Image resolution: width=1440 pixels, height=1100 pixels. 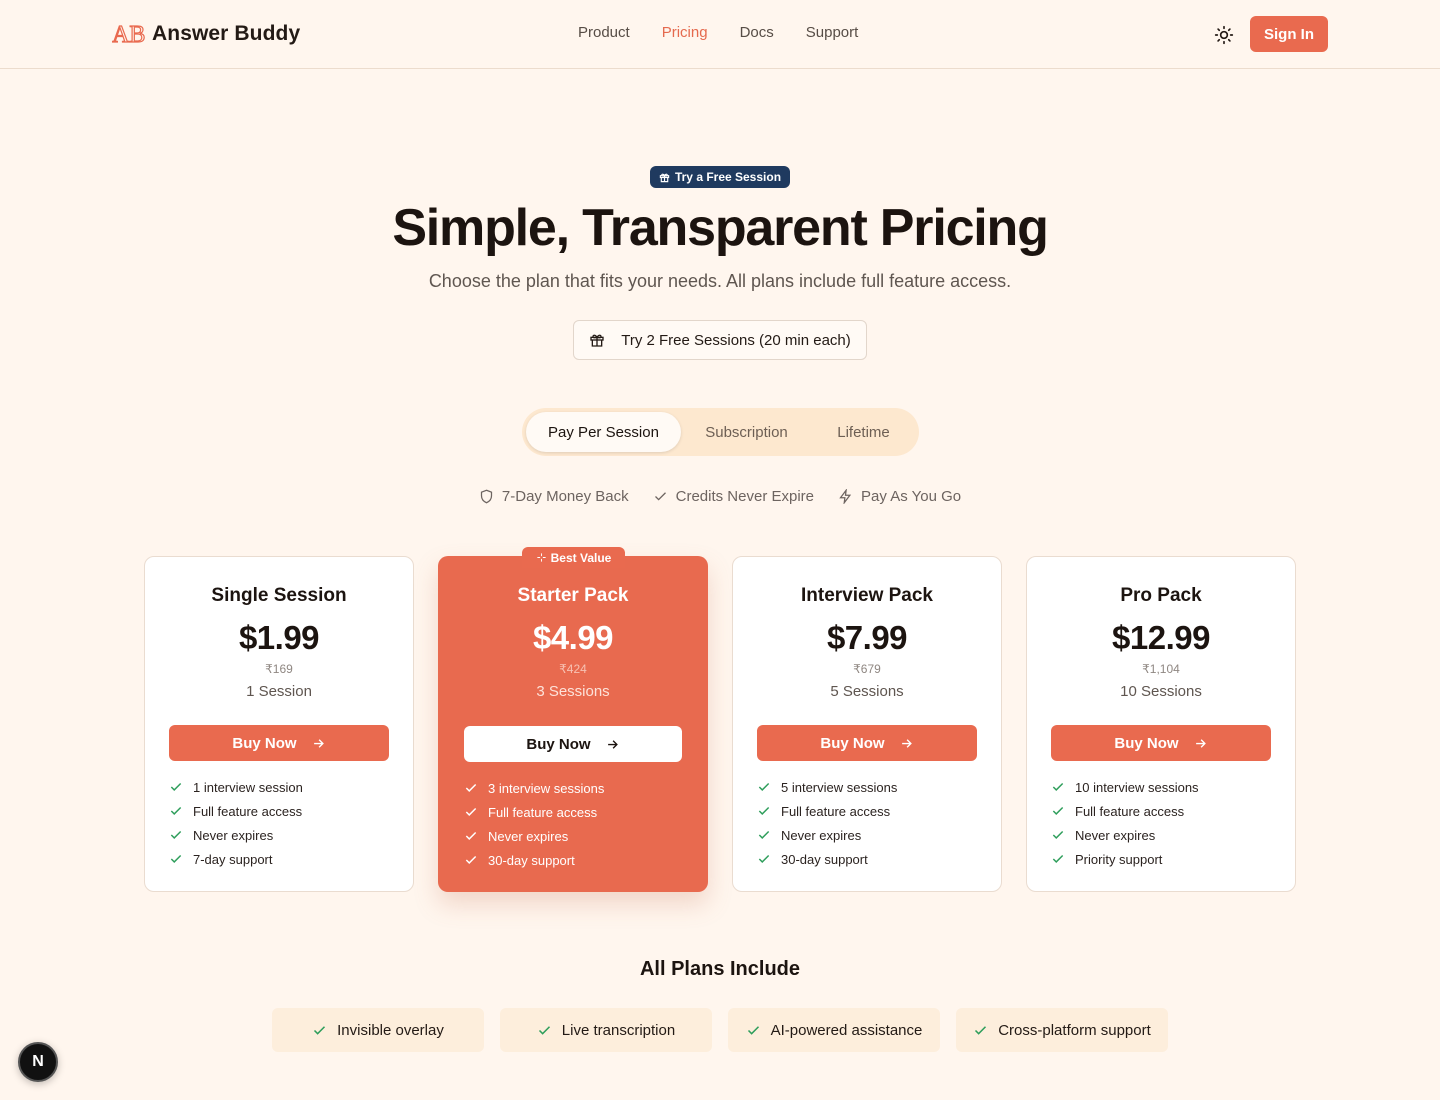 I want to click on gift-icon, so click(x=597, y=340).